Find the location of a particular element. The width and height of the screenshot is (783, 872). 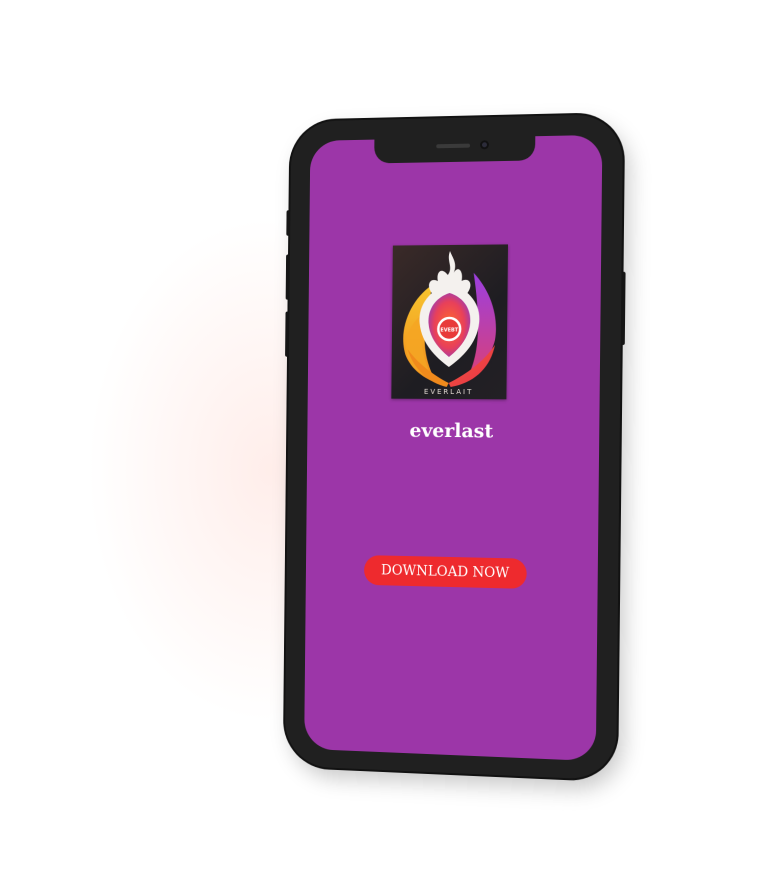

logo-wordmark: EVERLAIT is located at coordinates (448, 392).